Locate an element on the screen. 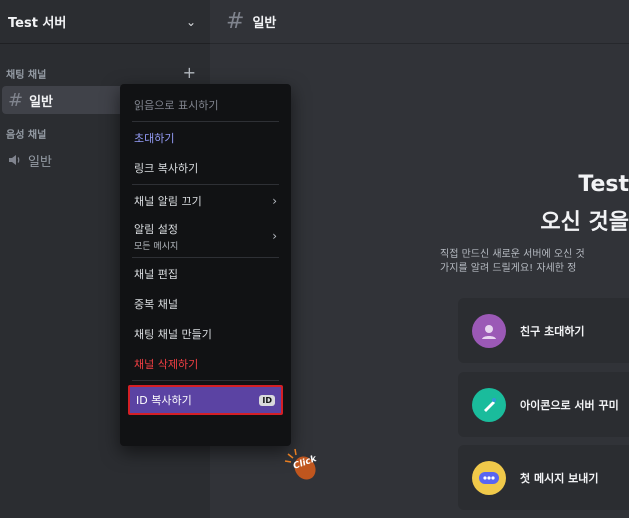 The width and height of the screenshot is (629, 518). add-channel-icon: + is located at coordinates (189, 73).